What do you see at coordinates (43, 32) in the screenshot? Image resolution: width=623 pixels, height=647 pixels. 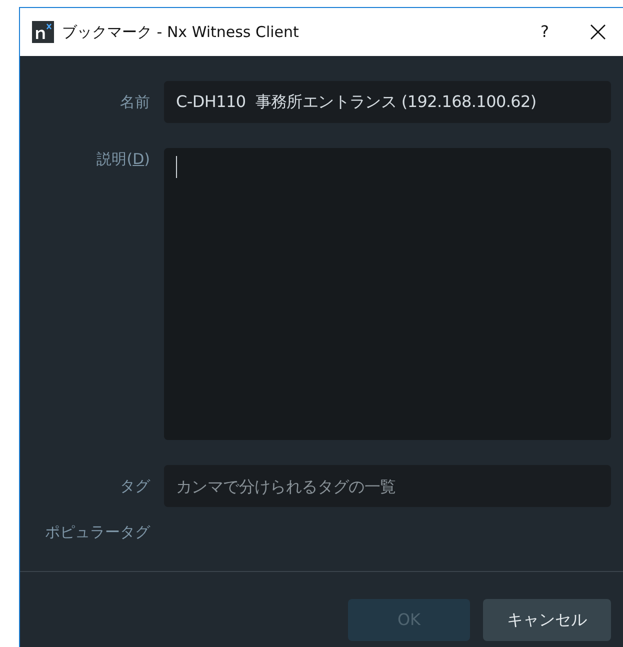 I see `app-logo-icon` at bounding box center [43, 32].